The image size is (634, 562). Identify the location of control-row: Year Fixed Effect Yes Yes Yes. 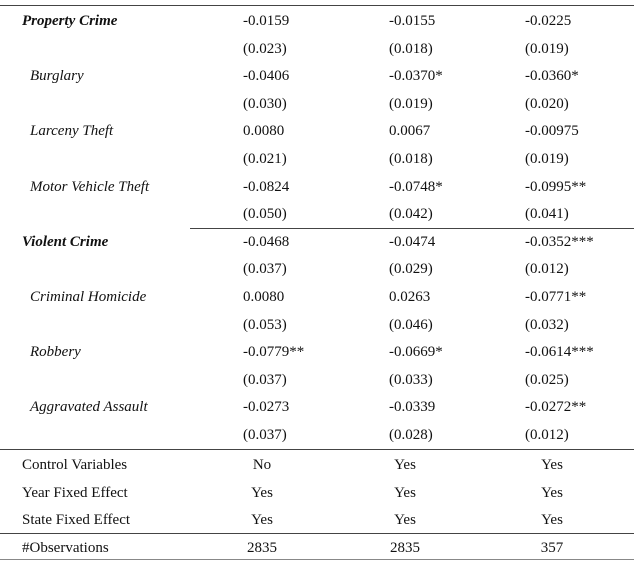
(317, 493).